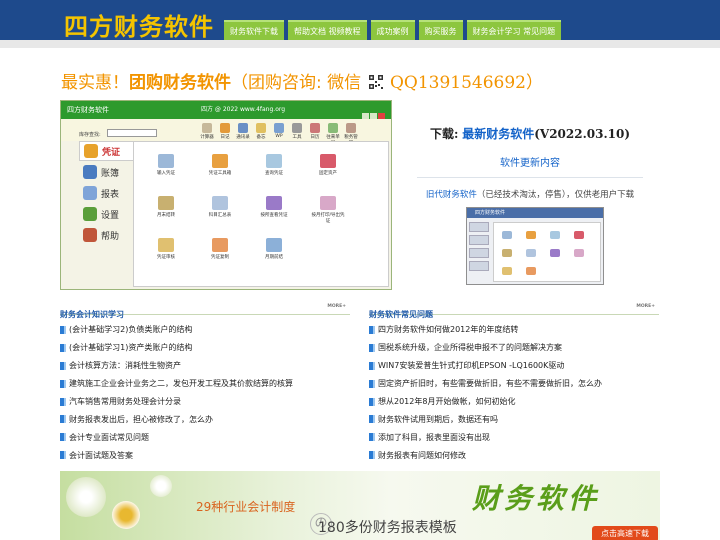 The height and width of the screenshot is (540, 720). Describe the element at coordinates (246, 507) in the screenshot. I see `banner-line1: 29种行业会计制度` at that location.